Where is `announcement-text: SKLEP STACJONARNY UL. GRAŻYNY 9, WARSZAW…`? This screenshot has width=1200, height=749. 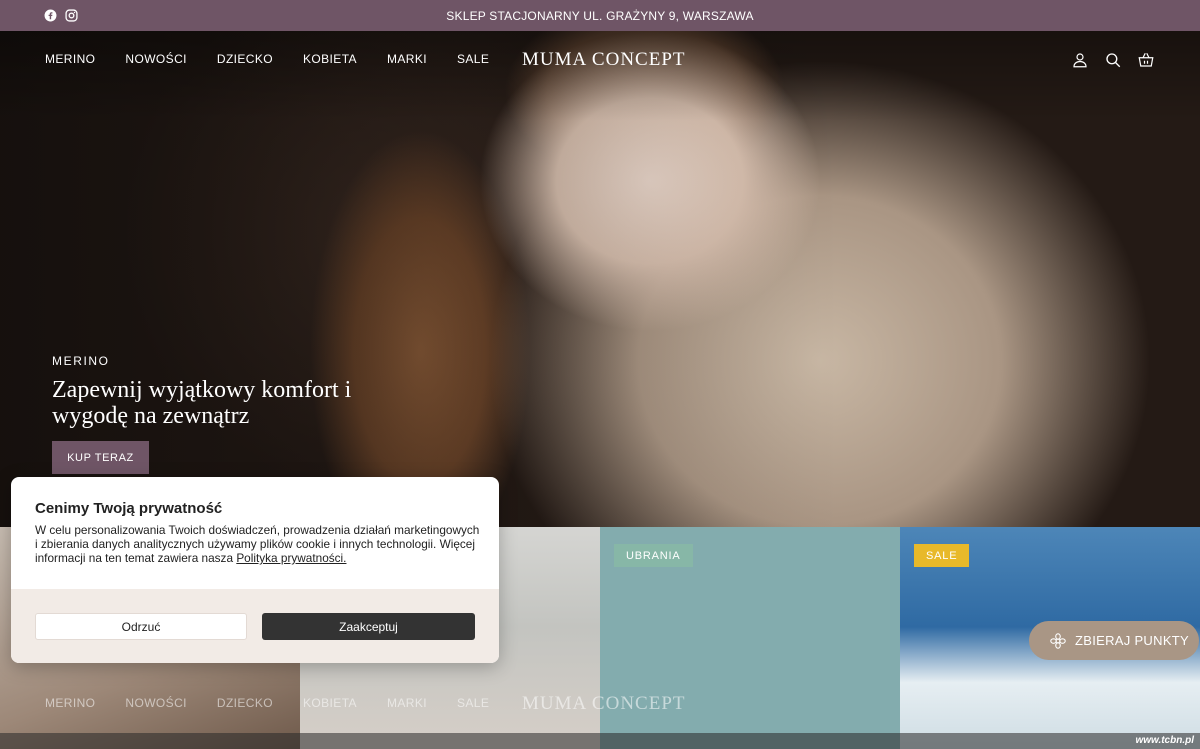 announcement-text: SKLEP STACJONARNY UL. GRAŻYNY 9, WARSZAW… is located at coordinates (599, 16).